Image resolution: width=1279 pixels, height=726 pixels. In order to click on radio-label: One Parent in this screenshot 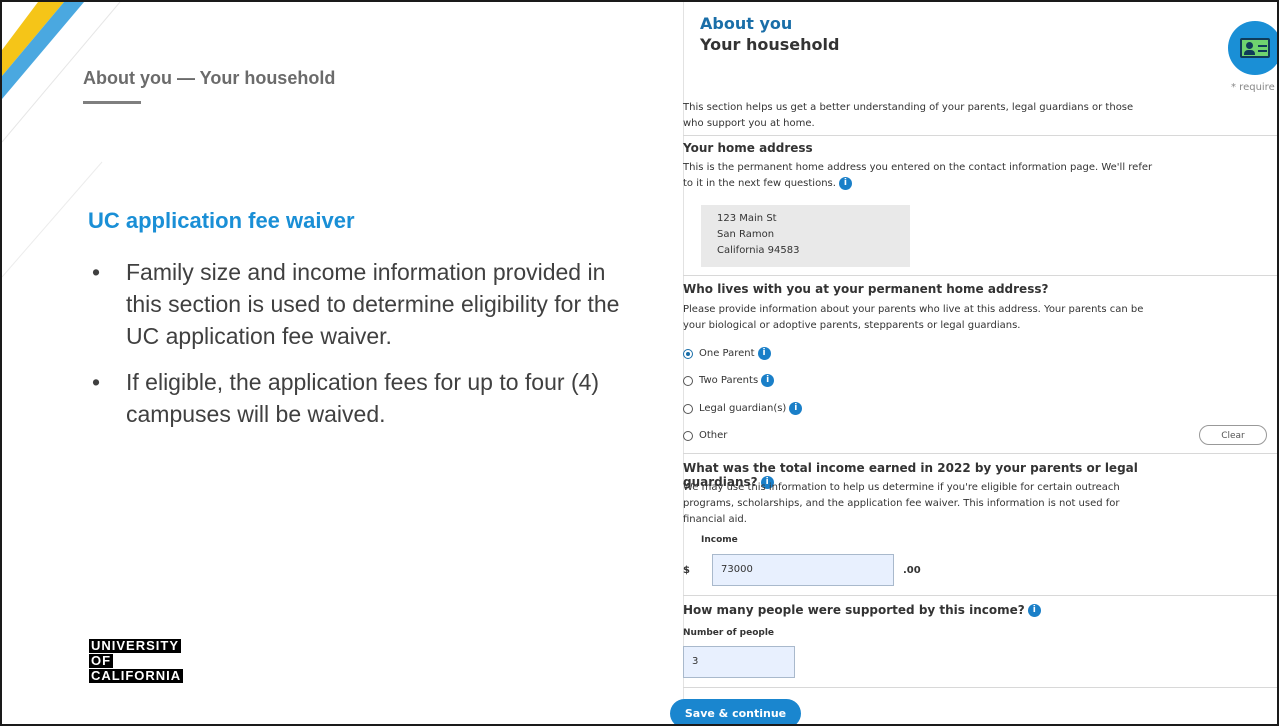, I will do `click(727, 353)`.